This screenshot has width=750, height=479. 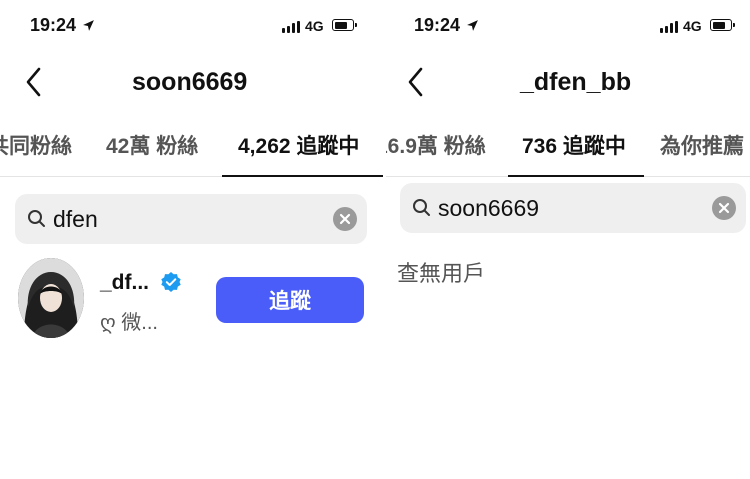 What do you see at coordinates (488, 208) in the screenshot?
I see `search-value: soon6669` at bounding box center [488, 208].